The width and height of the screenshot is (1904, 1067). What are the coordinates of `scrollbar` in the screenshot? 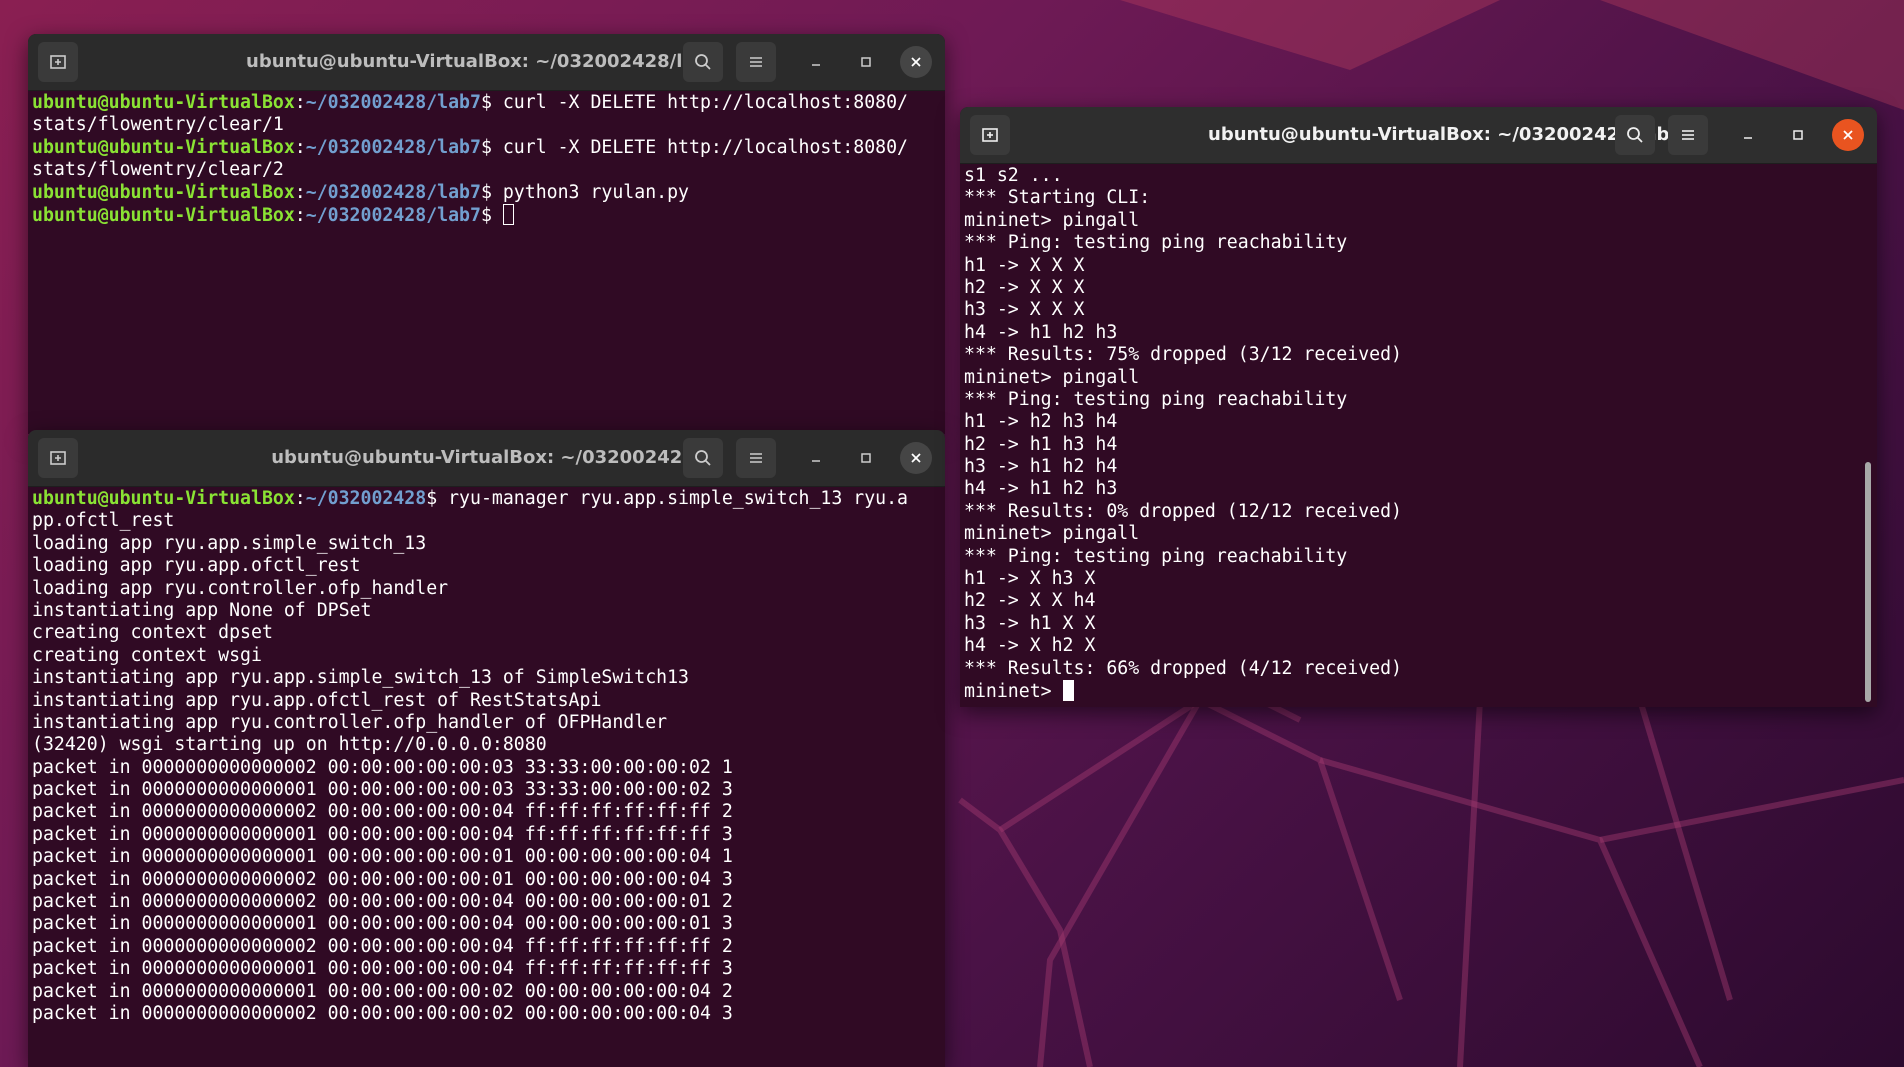 It's located at (1868, 582).